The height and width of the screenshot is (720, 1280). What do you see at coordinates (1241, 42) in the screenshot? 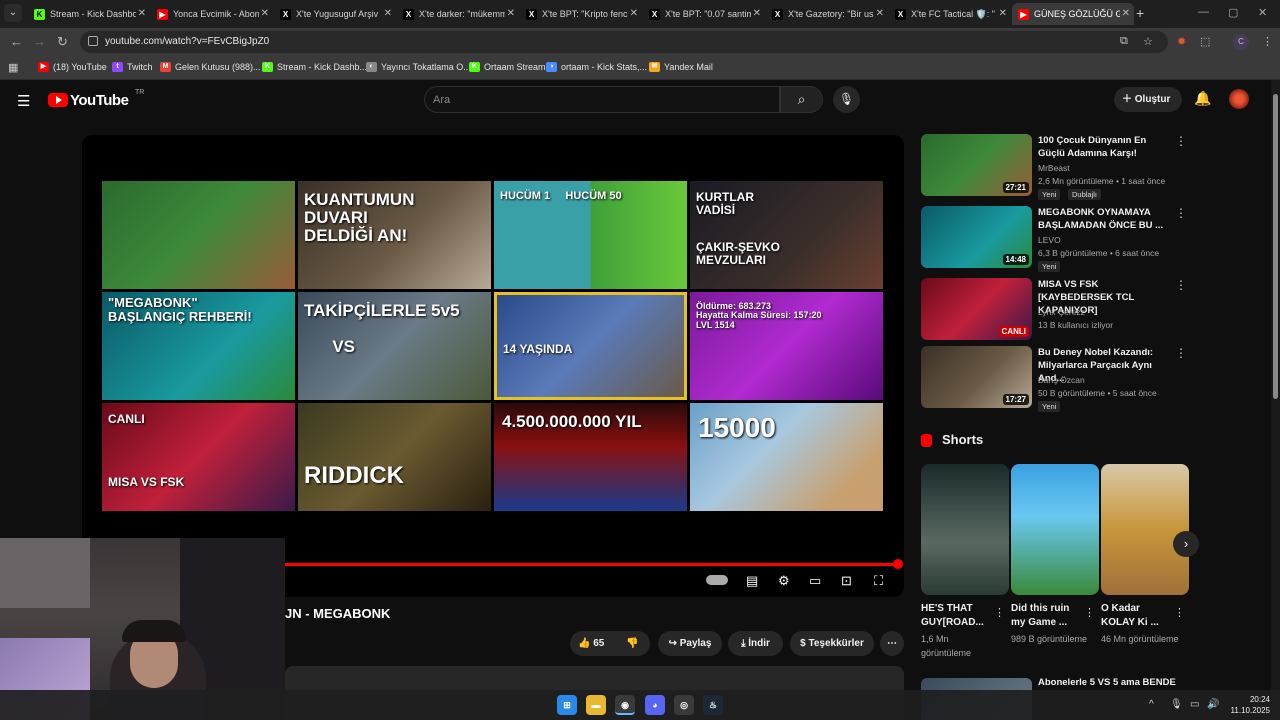
I see `profile-avatar: C` at bounding box center [1241, 42].